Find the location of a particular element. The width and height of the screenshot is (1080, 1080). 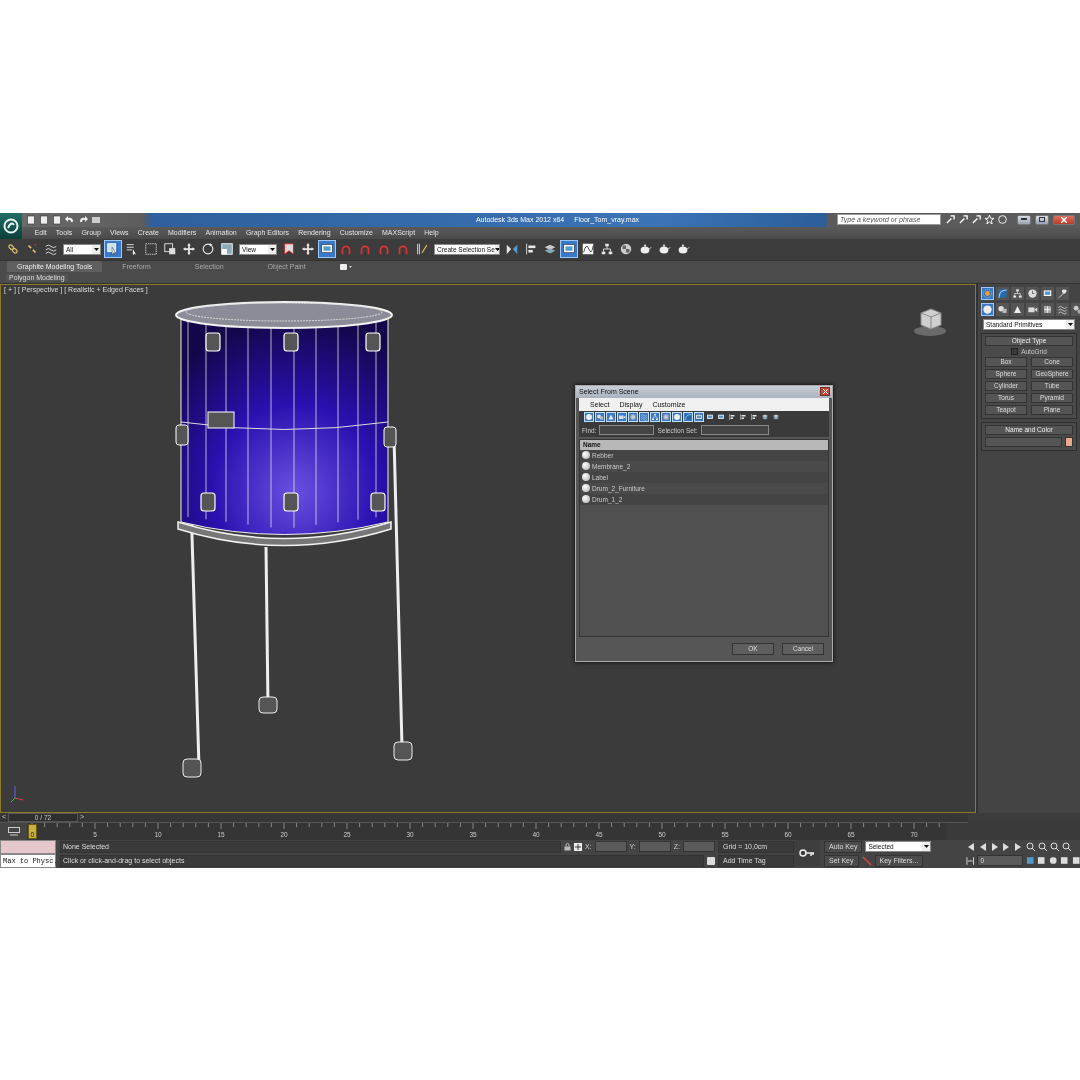

gears-icon is located at coordinates (1076, 309).